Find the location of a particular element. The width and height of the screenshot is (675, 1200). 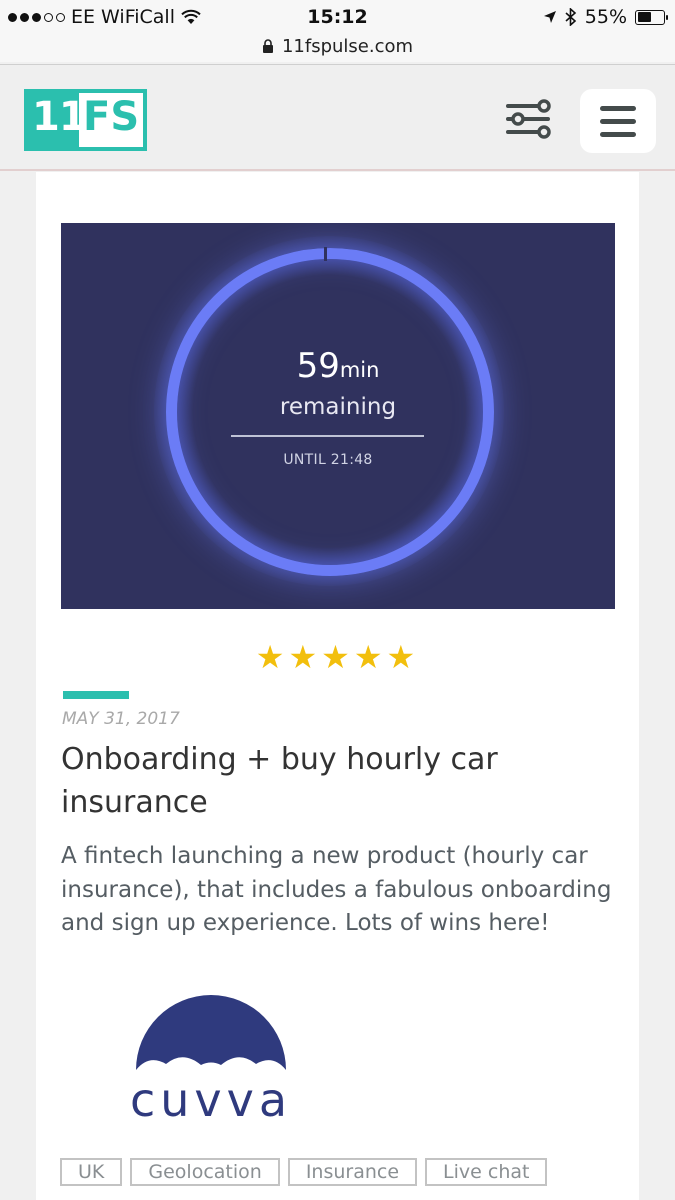

tag-insurance: Insurance is located at coordinates (352, 1172).